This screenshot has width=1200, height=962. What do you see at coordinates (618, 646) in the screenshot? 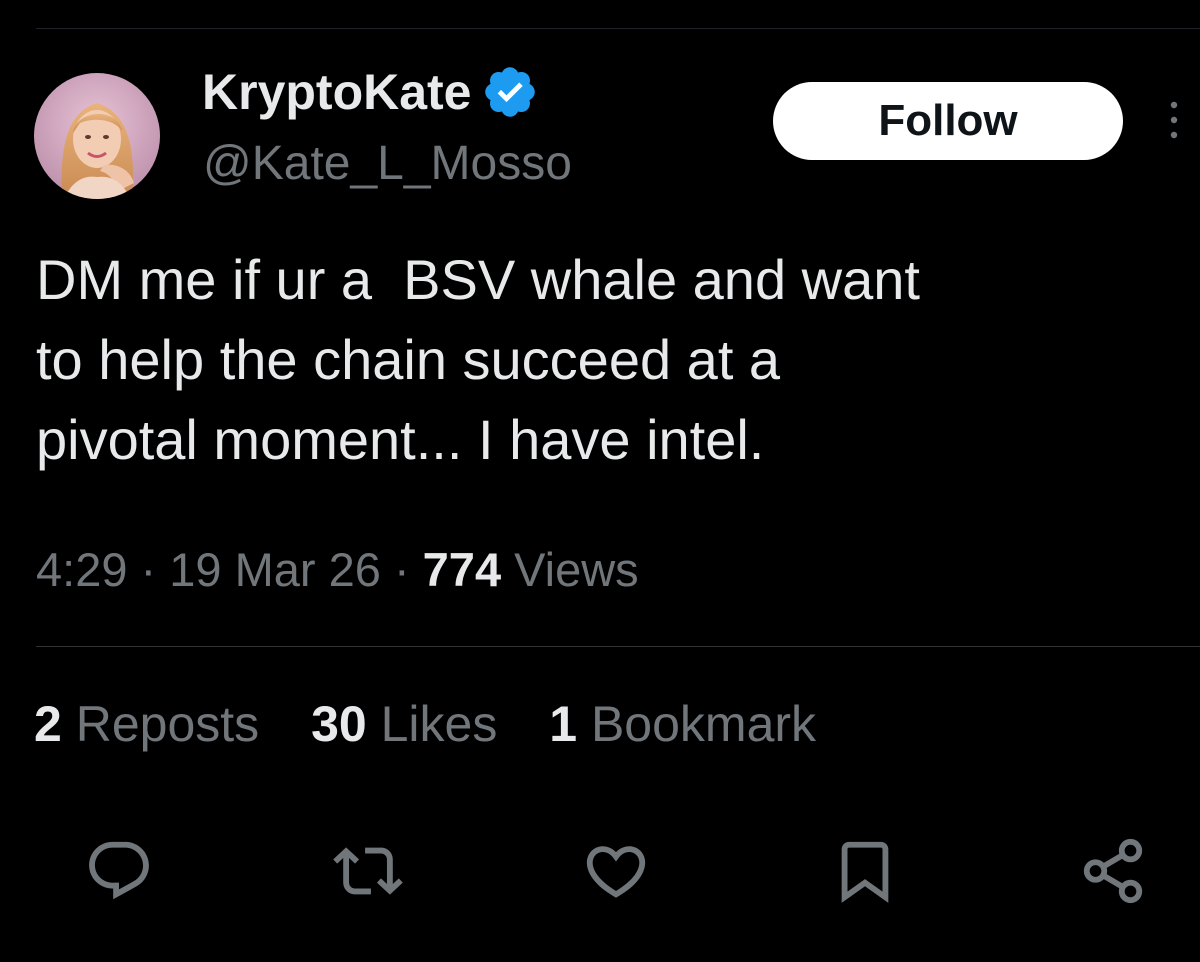
I see `stats-divider` at bounding box center [618, 646].